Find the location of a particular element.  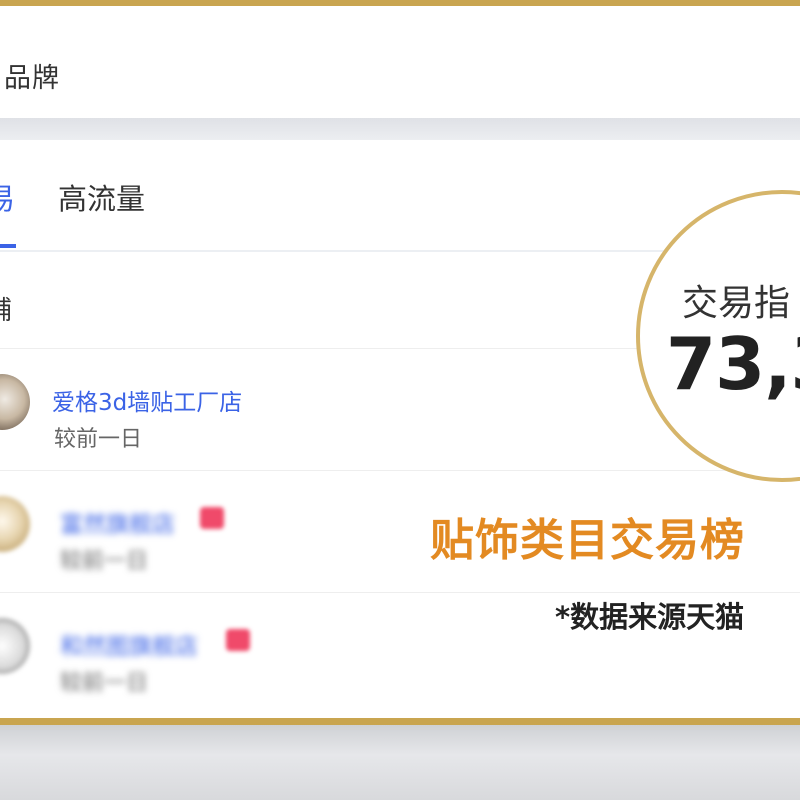

section-gap is located at coordinates (400, 129).